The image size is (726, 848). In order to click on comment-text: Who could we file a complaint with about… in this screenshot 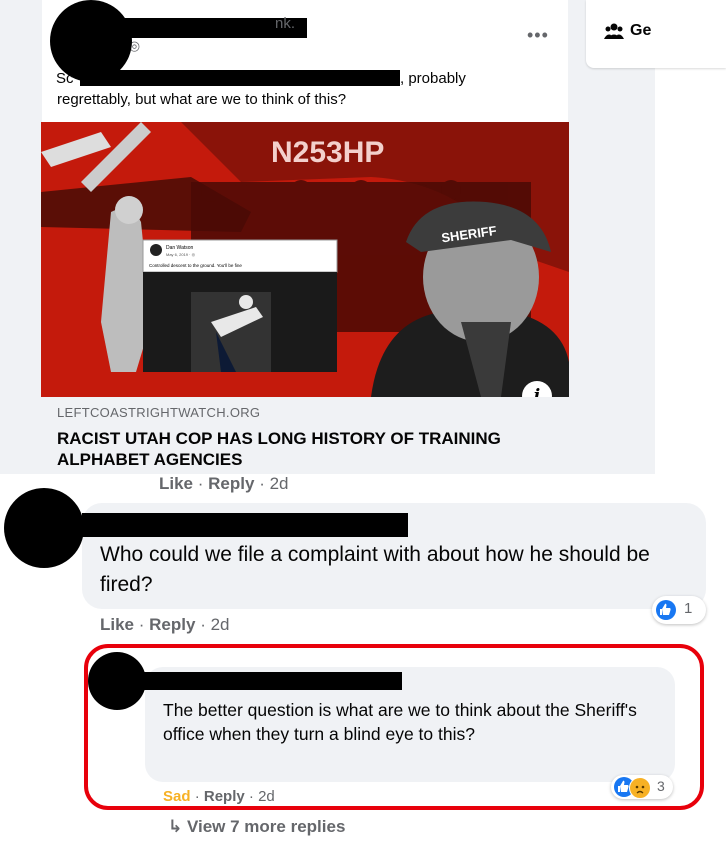, I will do `click(375, 569)`.